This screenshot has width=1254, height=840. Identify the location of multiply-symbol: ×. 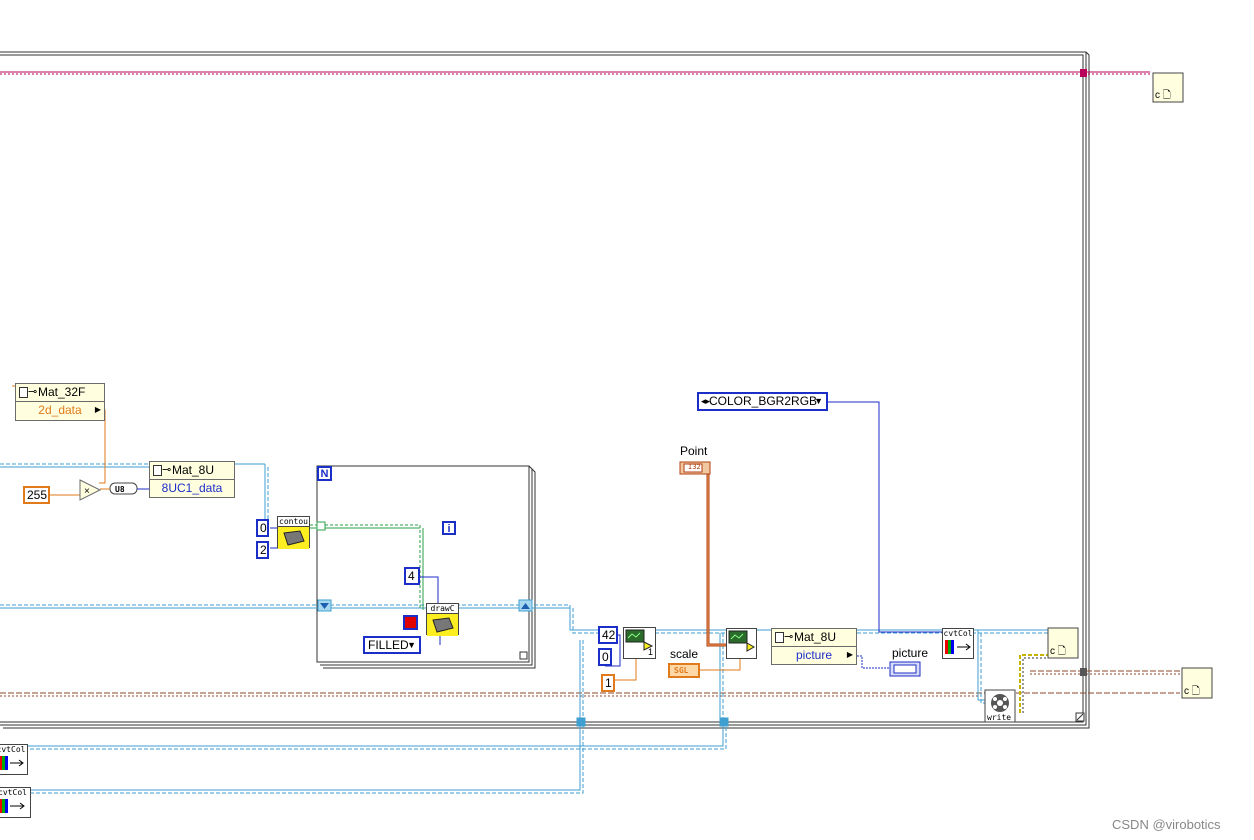
(87, 491).